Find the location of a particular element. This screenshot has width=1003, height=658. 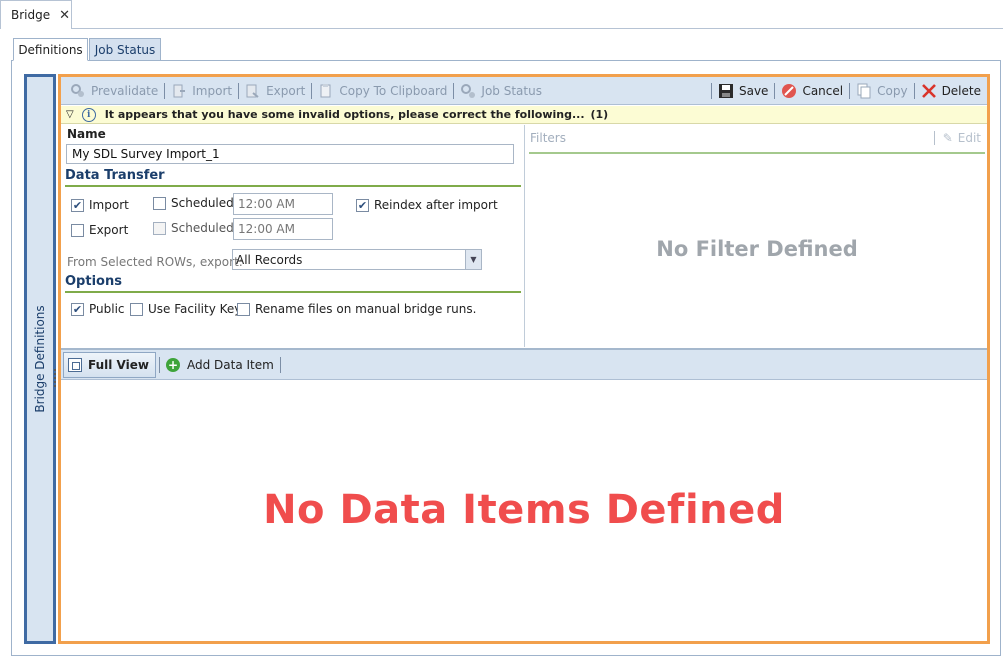

import-button: Import is located at coordinates (201, 91).